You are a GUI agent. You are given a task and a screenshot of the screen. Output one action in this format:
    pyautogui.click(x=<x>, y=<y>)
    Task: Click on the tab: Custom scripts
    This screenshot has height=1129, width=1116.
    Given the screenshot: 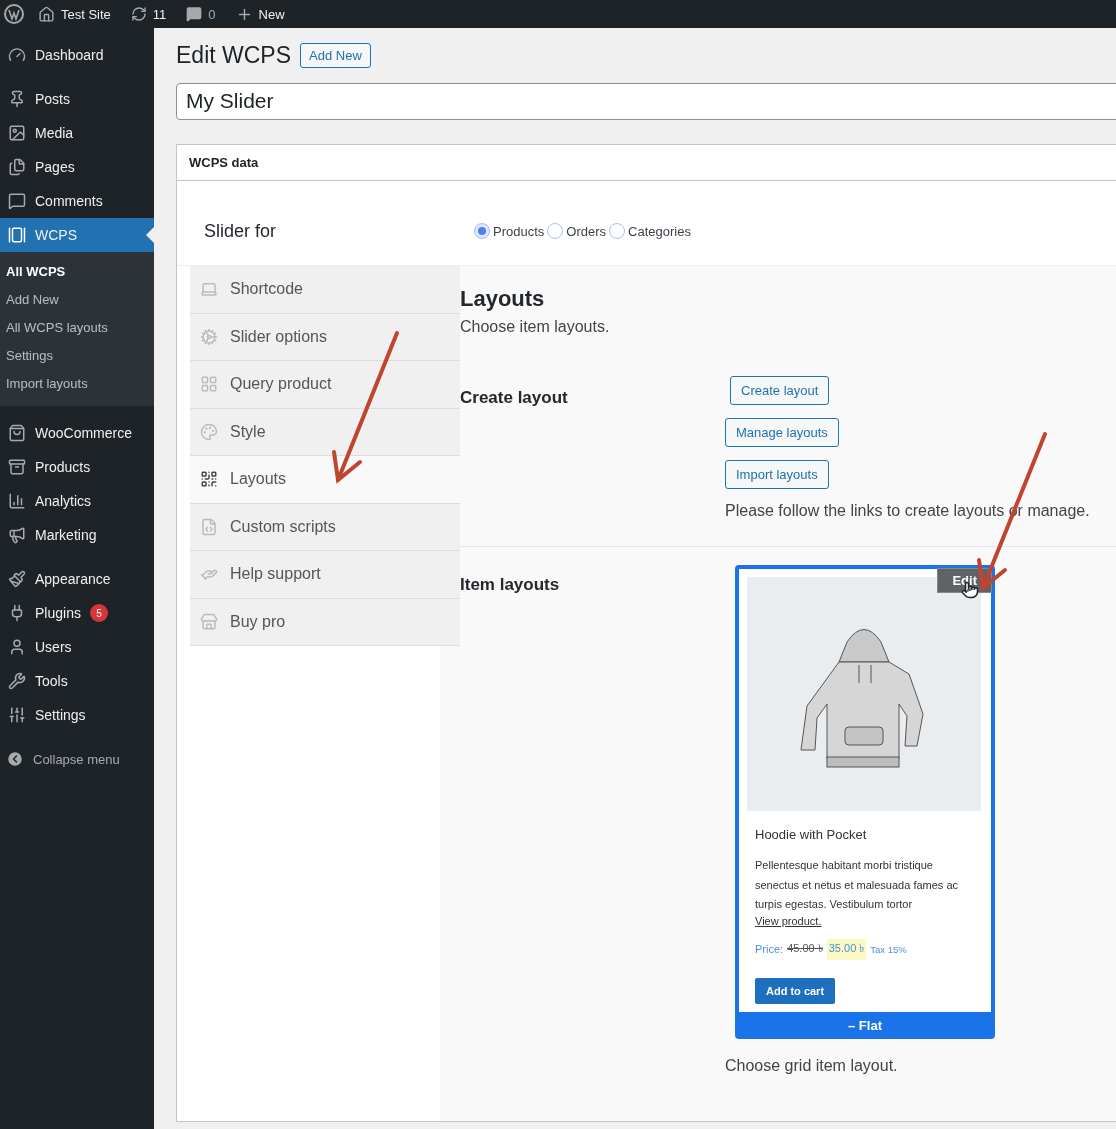 What is the action you would take?
    pyautogui.click(x=325, y=527)
    